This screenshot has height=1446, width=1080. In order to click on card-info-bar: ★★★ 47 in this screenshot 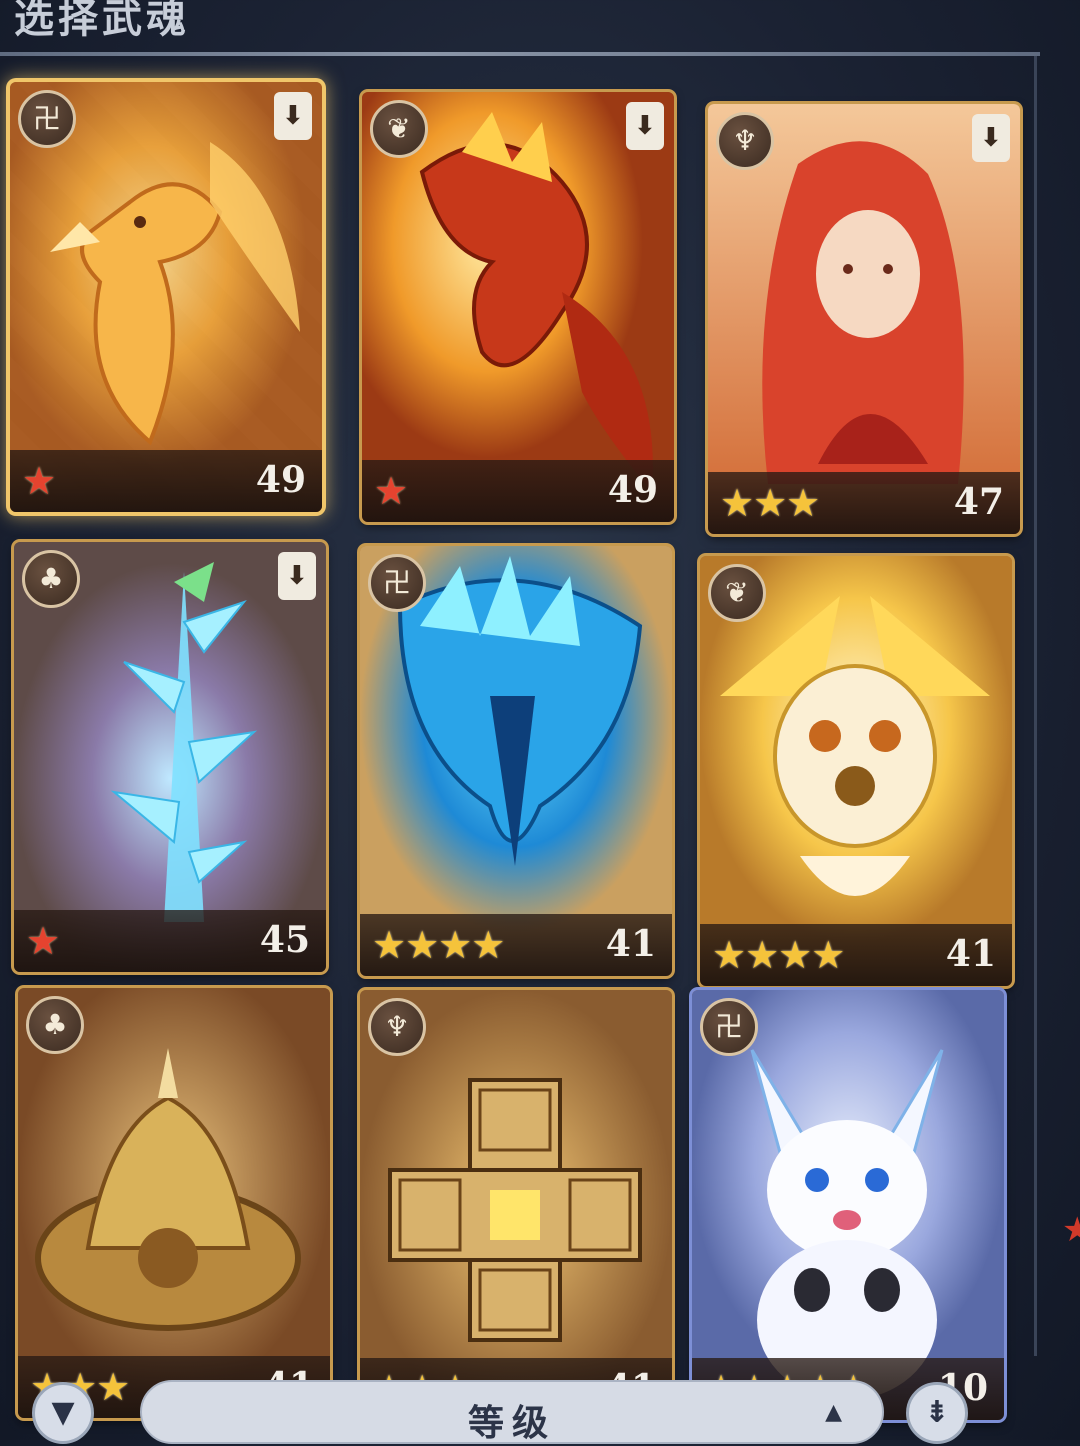, I will do `click(864, 503)`.